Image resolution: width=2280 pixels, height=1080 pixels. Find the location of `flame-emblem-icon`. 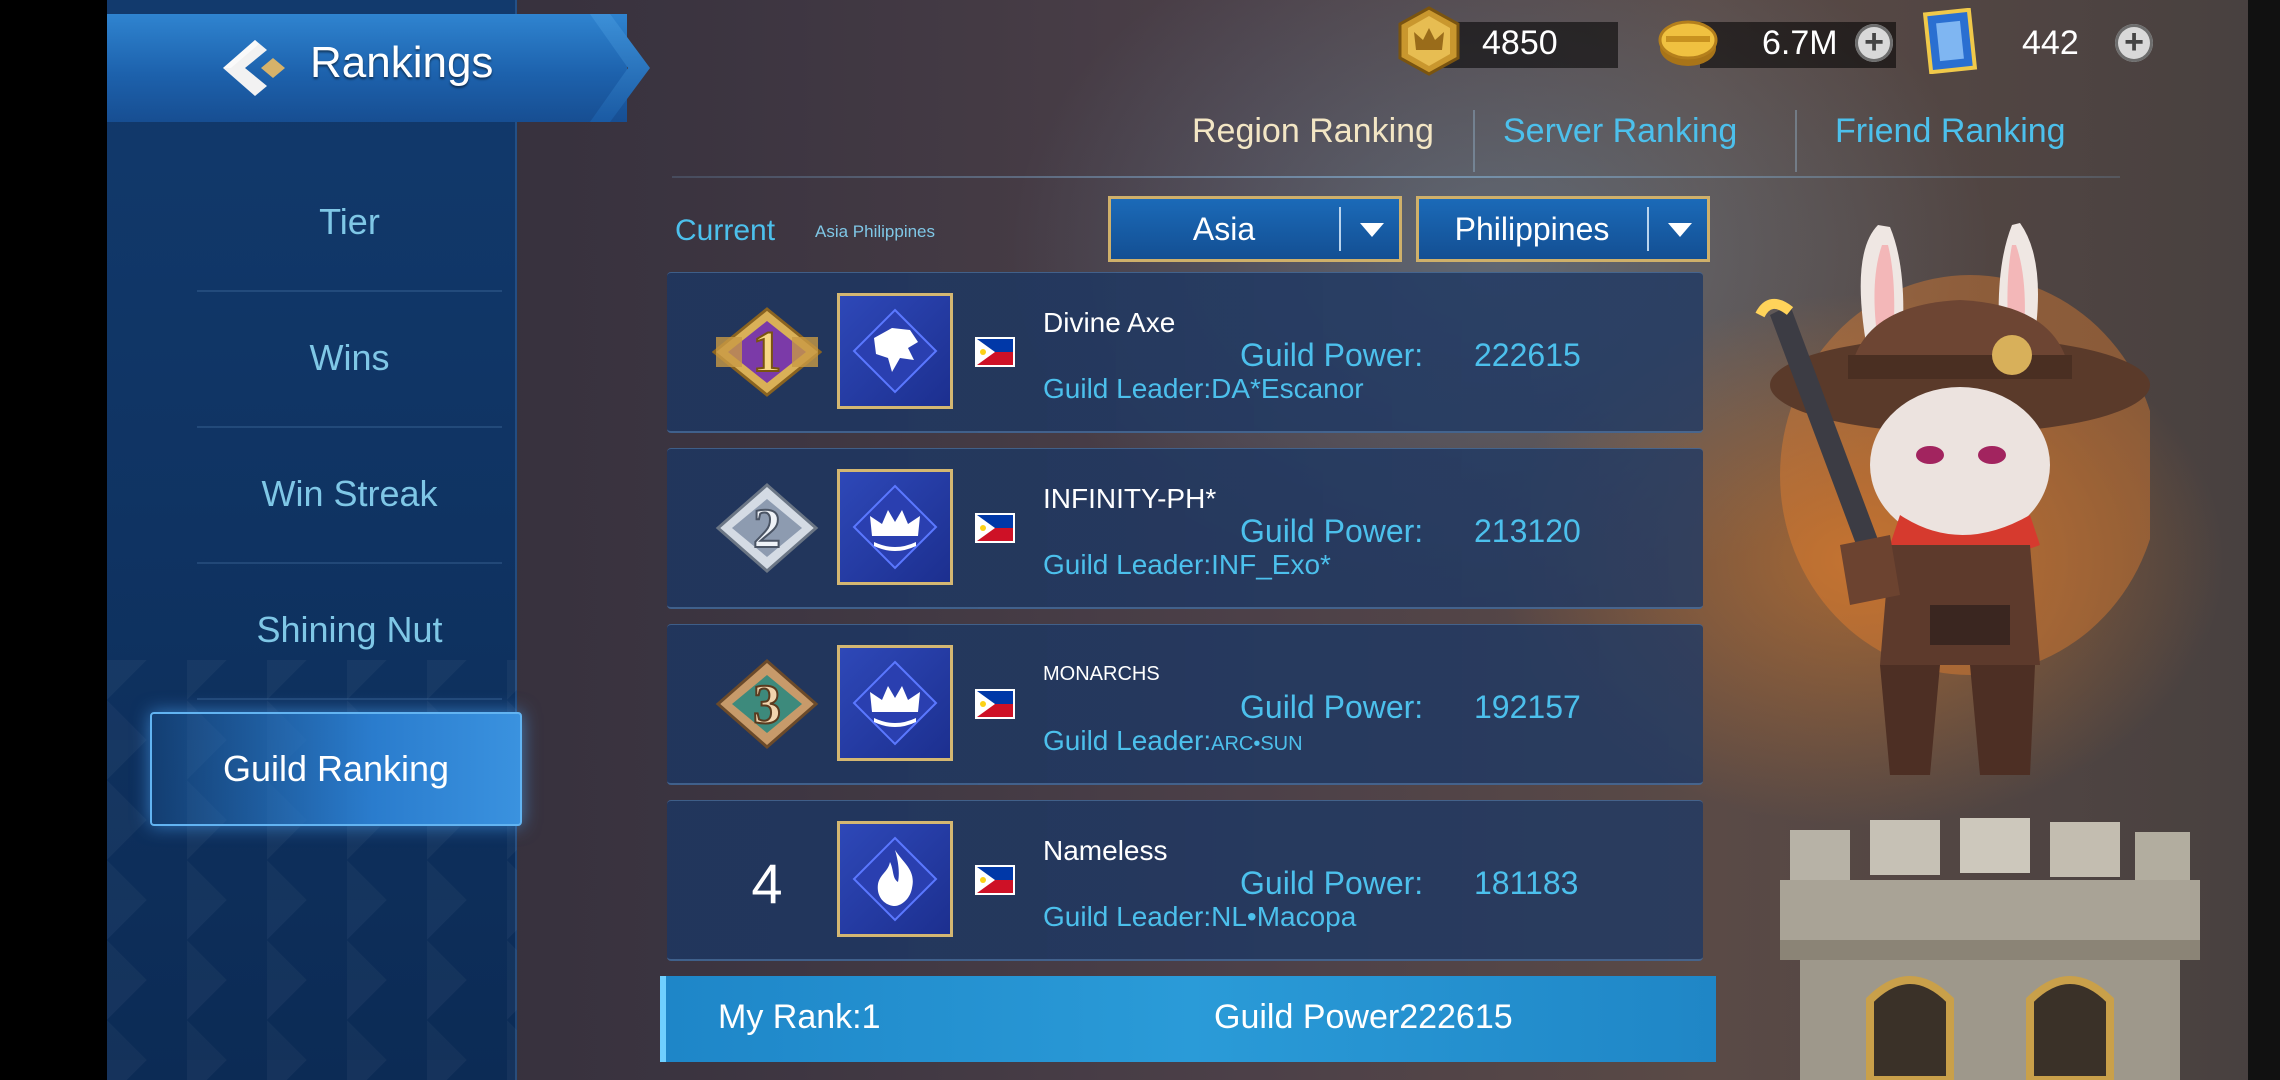

flame-emblem-icon is located at coordinates (895, 879).